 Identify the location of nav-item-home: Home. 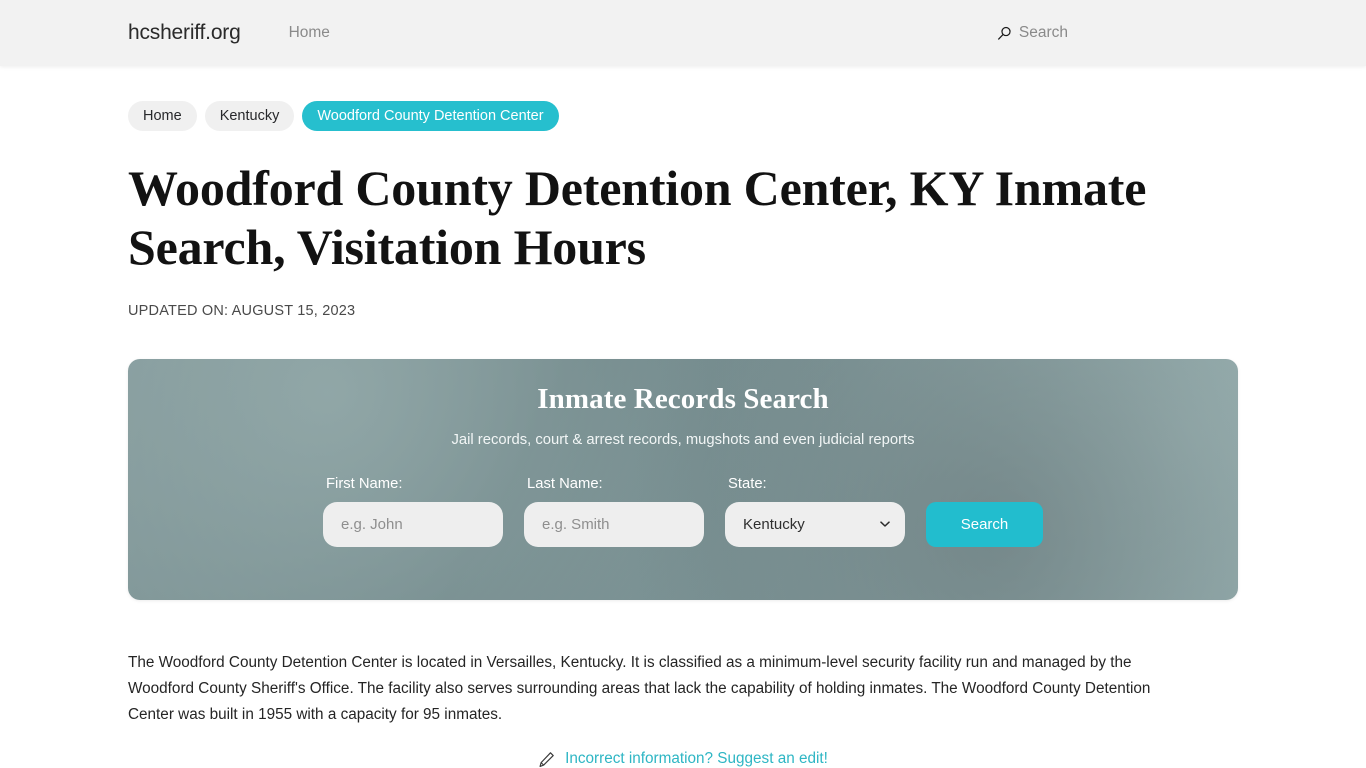
(309, 33).